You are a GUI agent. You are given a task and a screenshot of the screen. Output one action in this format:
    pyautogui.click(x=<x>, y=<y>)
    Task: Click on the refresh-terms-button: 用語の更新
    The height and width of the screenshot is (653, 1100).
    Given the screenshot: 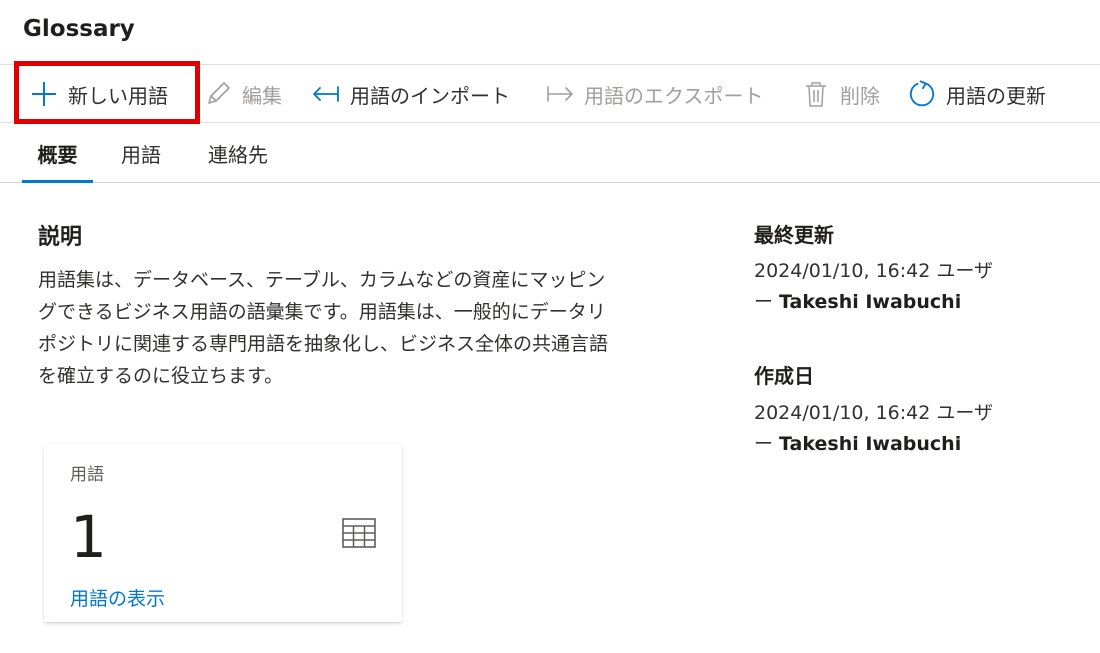 What is the action you would take?
    pyautogui.click(x=977, y=94)
    